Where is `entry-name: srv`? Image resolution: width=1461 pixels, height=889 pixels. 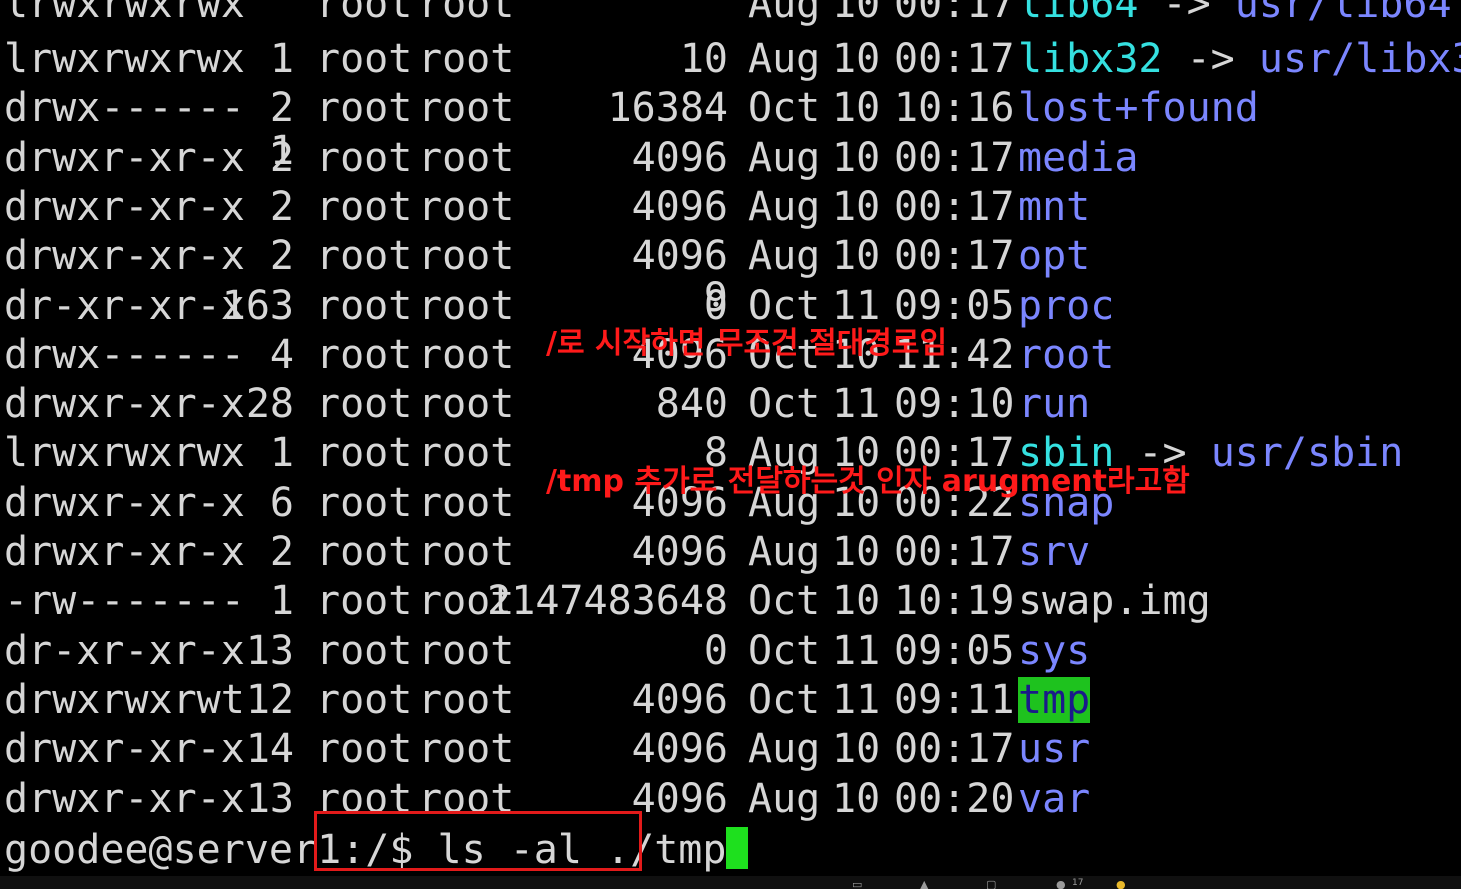 entry-name: srv is located at coordinates (1054, 552).